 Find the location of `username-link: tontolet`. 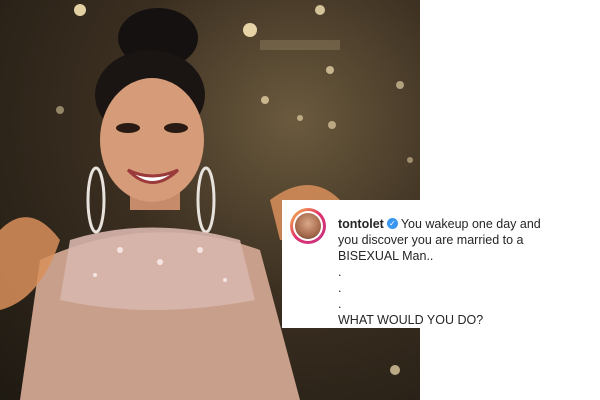

username-link: tontolet is located at coordinates (361, 224).